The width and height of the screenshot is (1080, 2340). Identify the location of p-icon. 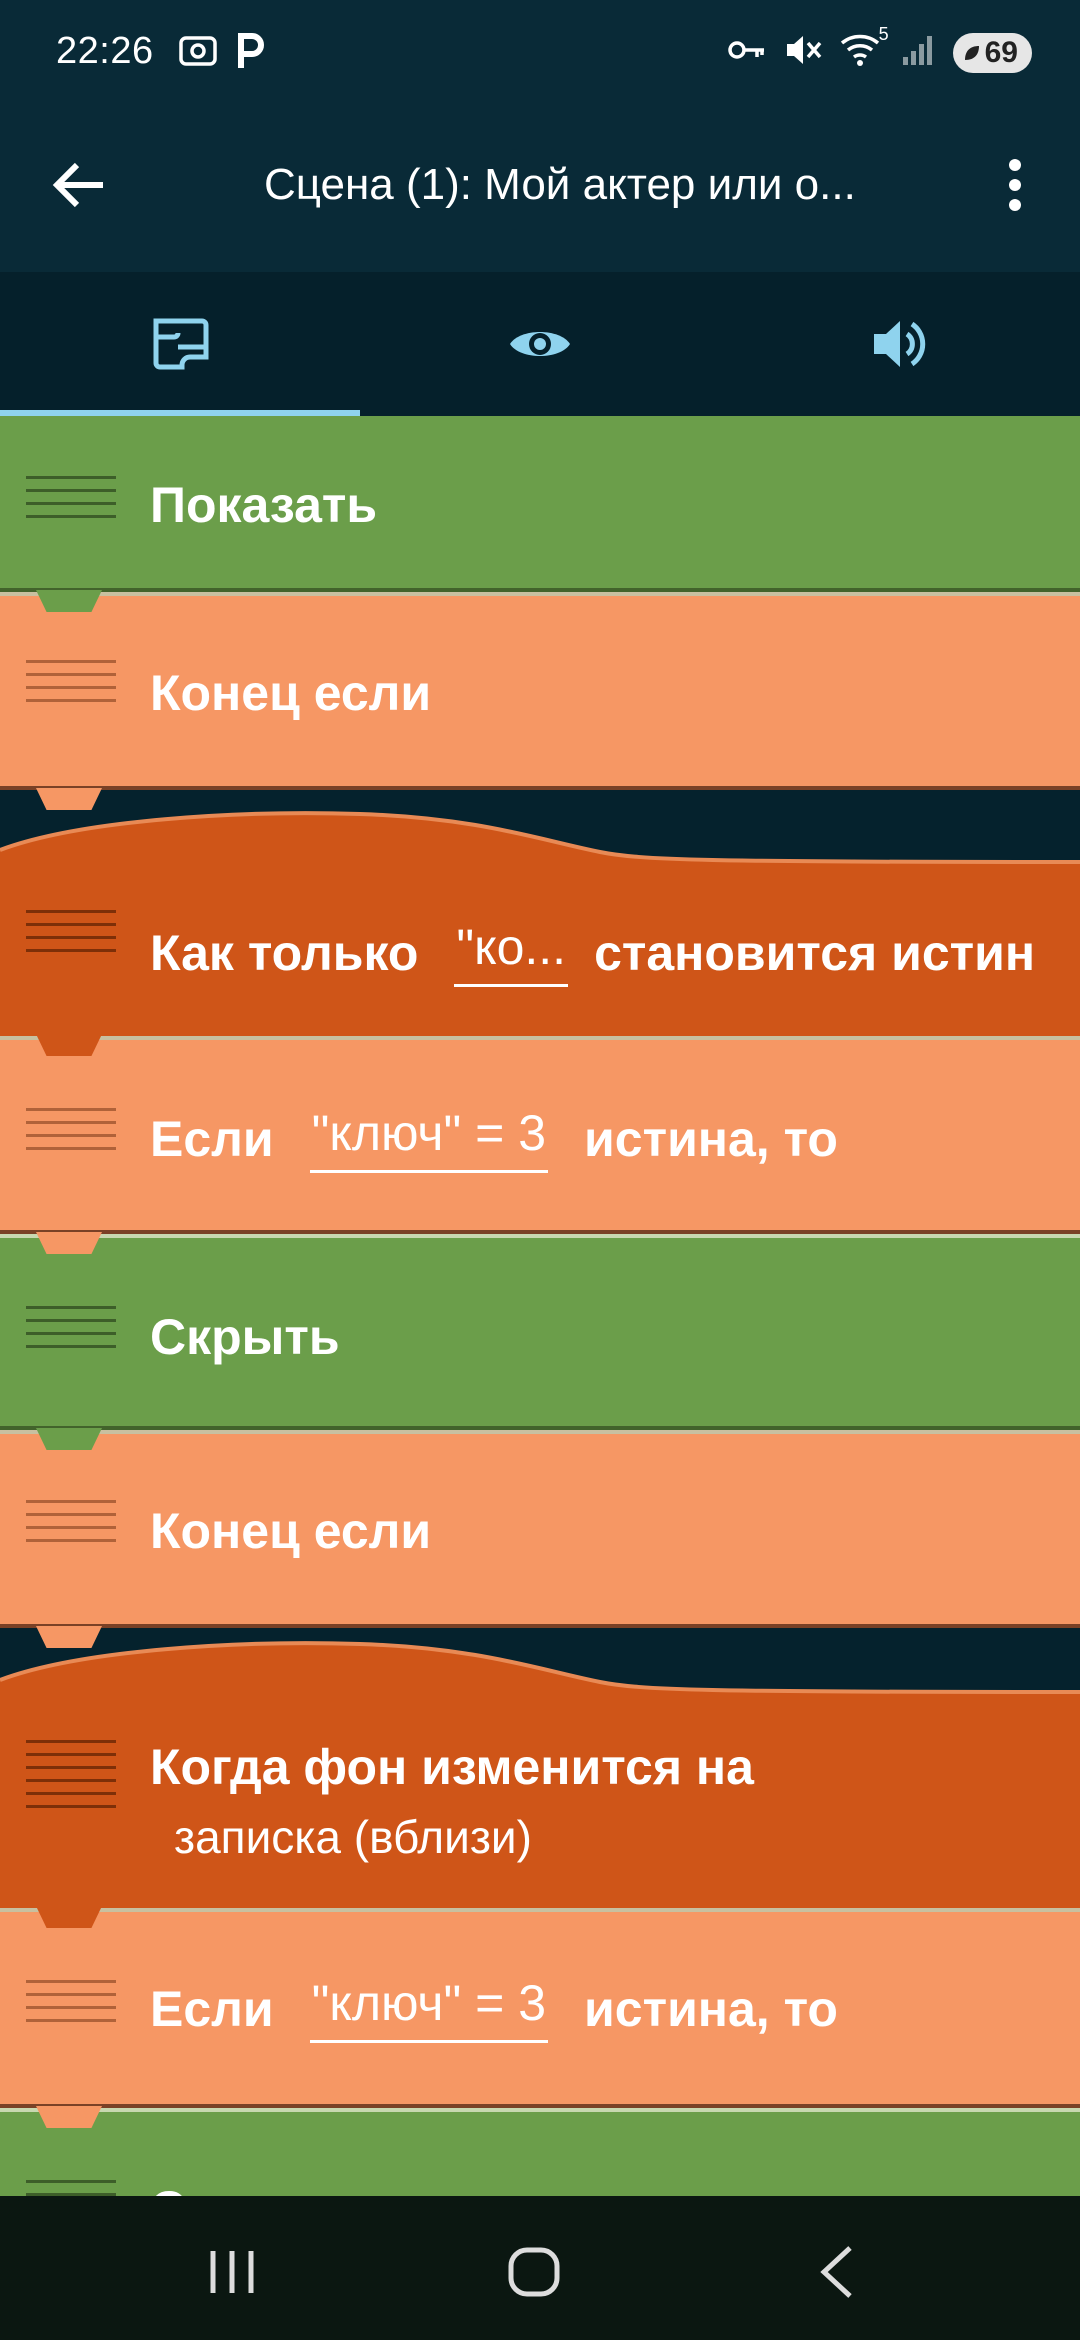
(251, 53).